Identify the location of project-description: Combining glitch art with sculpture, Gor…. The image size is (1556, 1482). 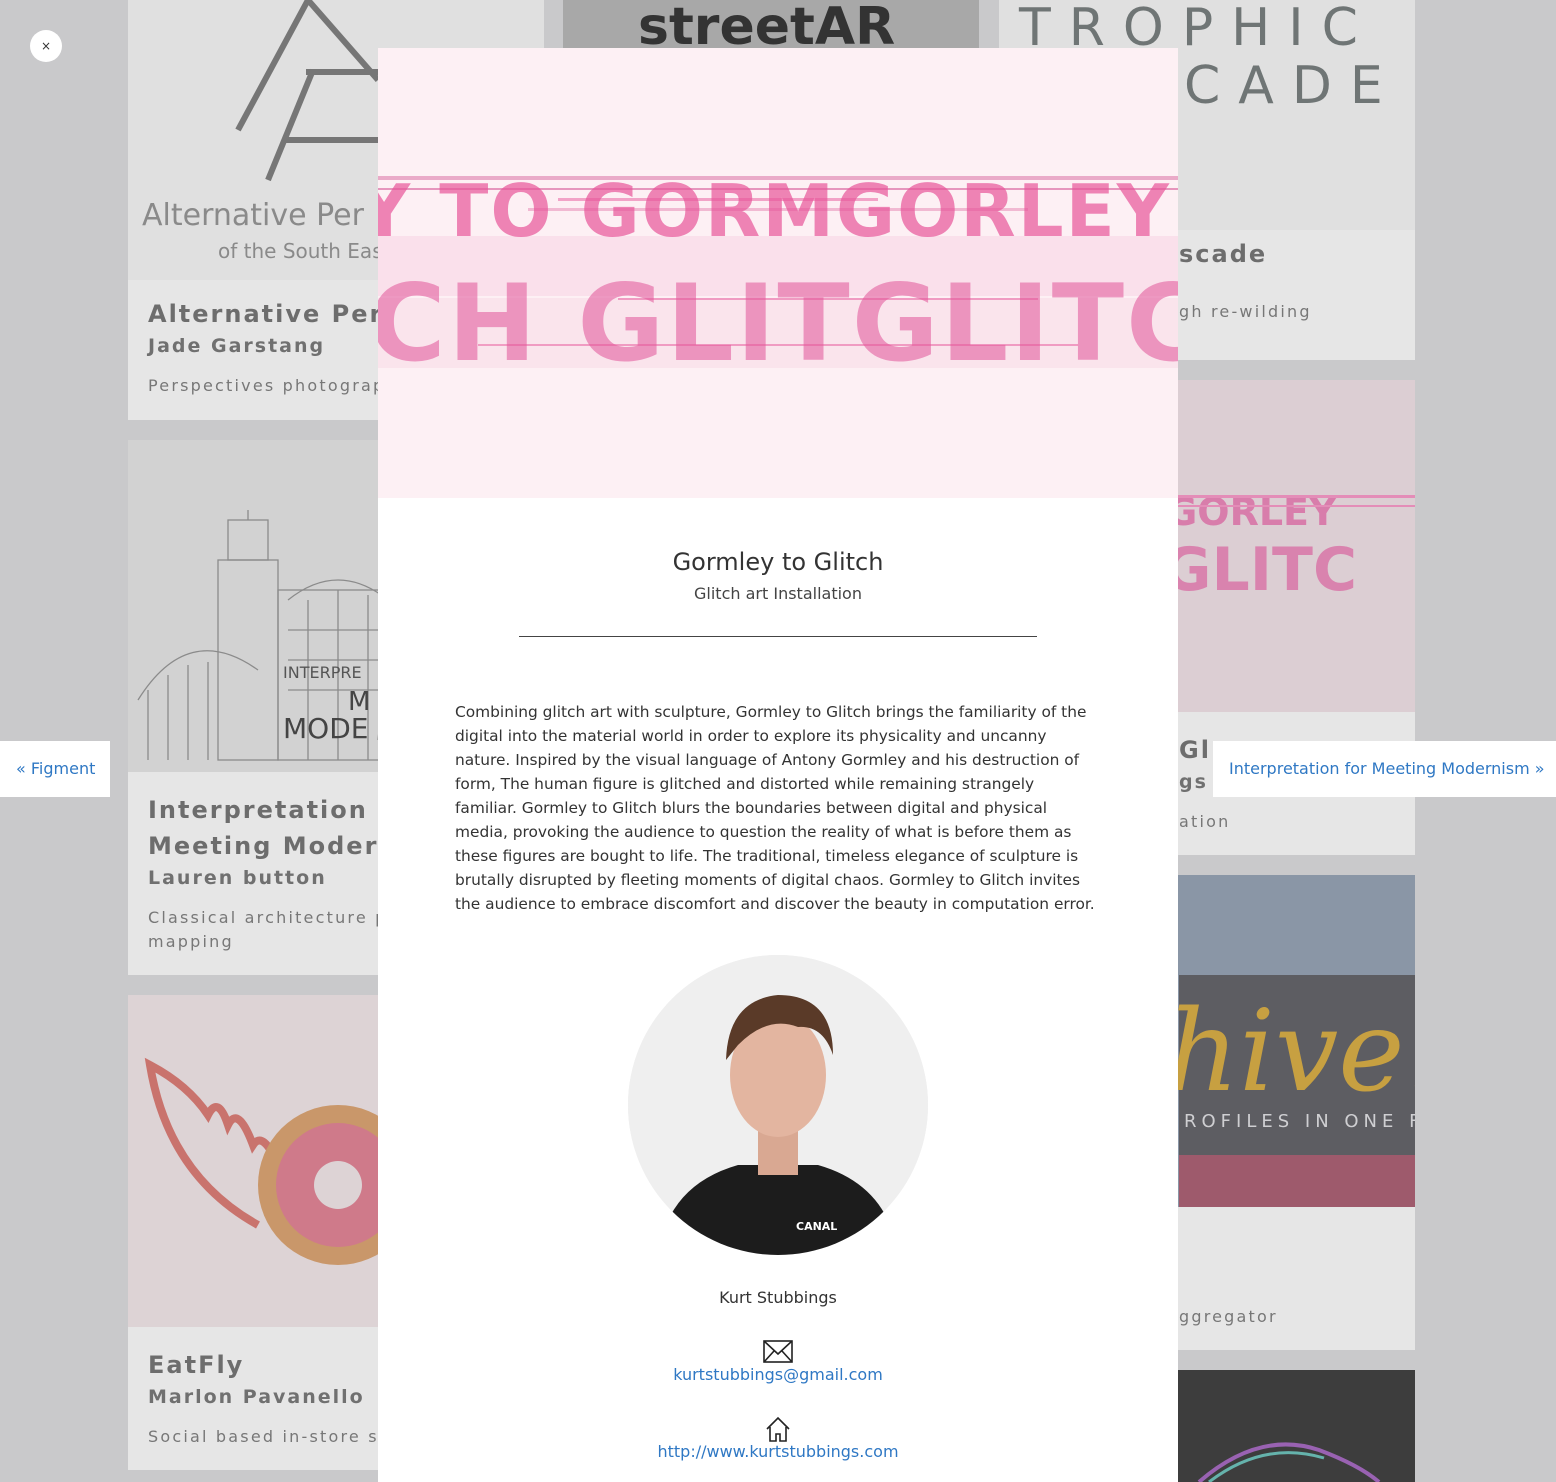
(775, 808).